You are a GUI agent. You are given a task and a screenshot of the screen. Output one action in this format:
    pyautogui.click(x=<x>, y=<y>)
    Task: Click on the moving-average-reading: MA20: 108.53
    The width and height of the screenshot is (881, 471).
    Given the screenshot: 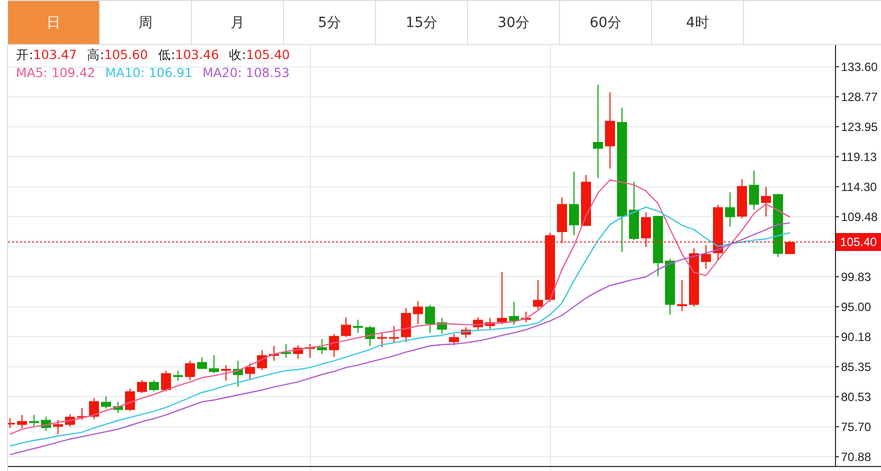 What is the action you would take?
    pyautogui.click(x=246, y=72)
    